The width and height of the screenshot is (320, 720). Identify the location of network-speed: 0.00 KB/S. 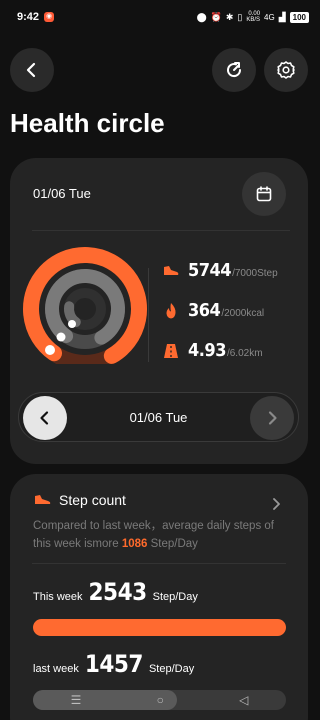
(253, 17).